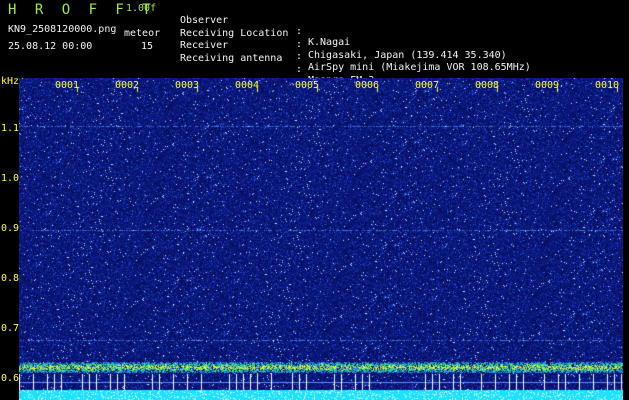 Image resolution: width=629 pixels, height=400 pixels. Describe the element at coordinates (10, 81) in the screenshot. I see `unit-label: kHz` at that location.